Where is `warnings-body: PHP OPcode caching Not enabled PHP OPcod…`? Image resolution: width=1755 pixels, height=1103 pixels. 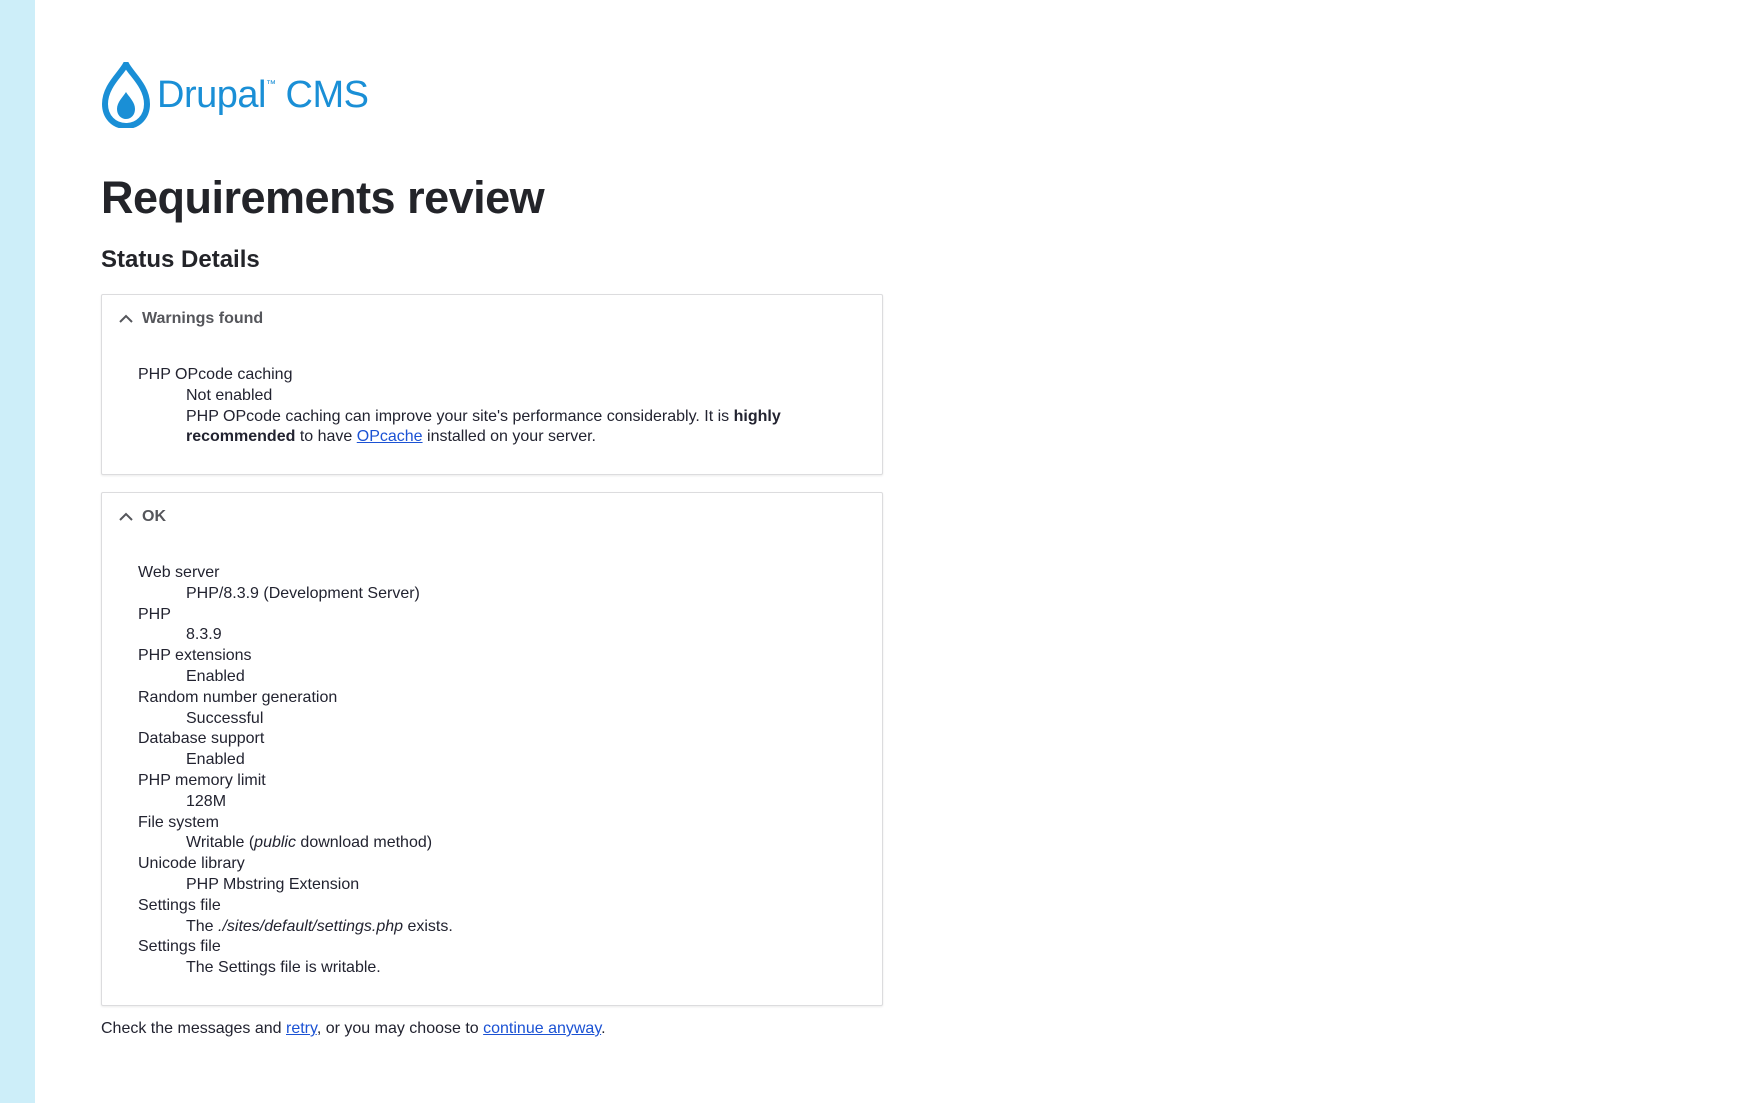
warnings-body: PHP OPcode caching Not enabled PHP OPcod… is located at coordinates (492, 408).